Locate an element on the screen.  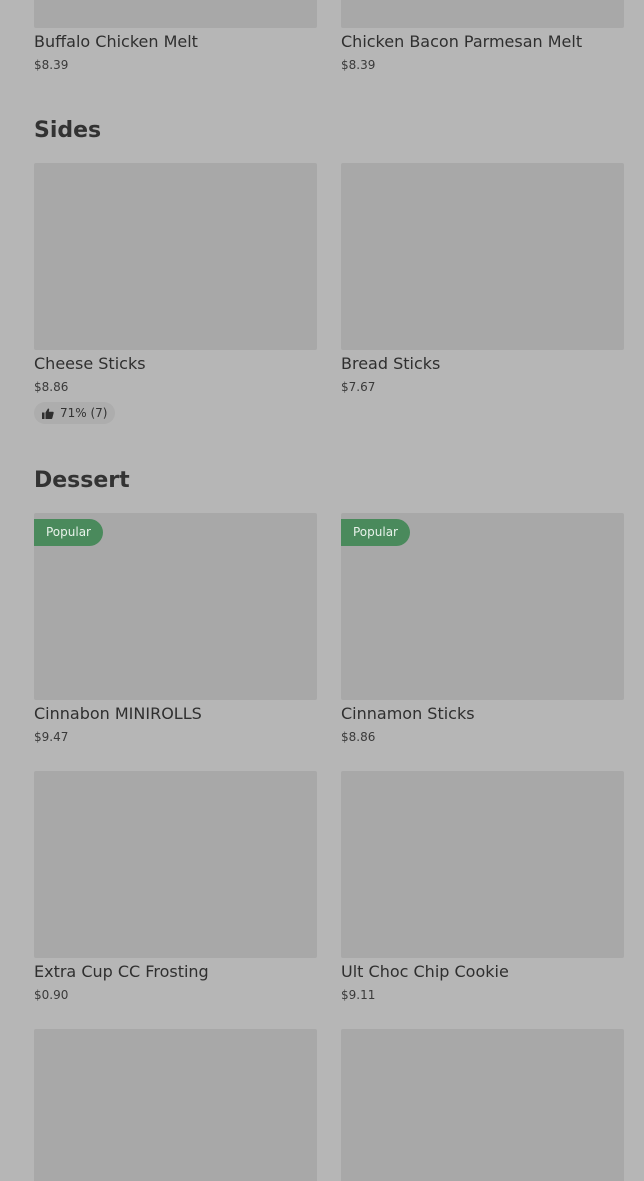
menu-item-card: Buffalo Chicken Melt $8.39 is located at coordinates (175, 36).